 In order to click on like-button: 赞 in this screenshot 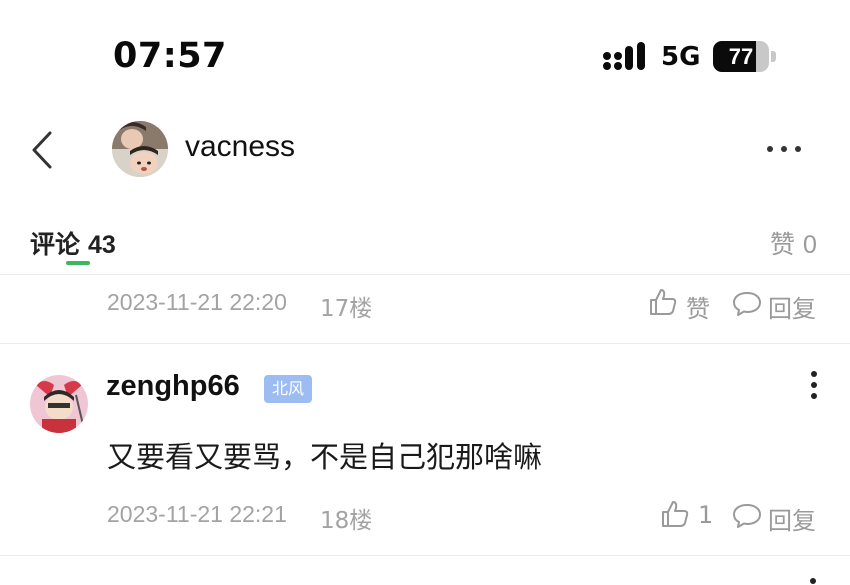, I will do `click(698, 306)`.